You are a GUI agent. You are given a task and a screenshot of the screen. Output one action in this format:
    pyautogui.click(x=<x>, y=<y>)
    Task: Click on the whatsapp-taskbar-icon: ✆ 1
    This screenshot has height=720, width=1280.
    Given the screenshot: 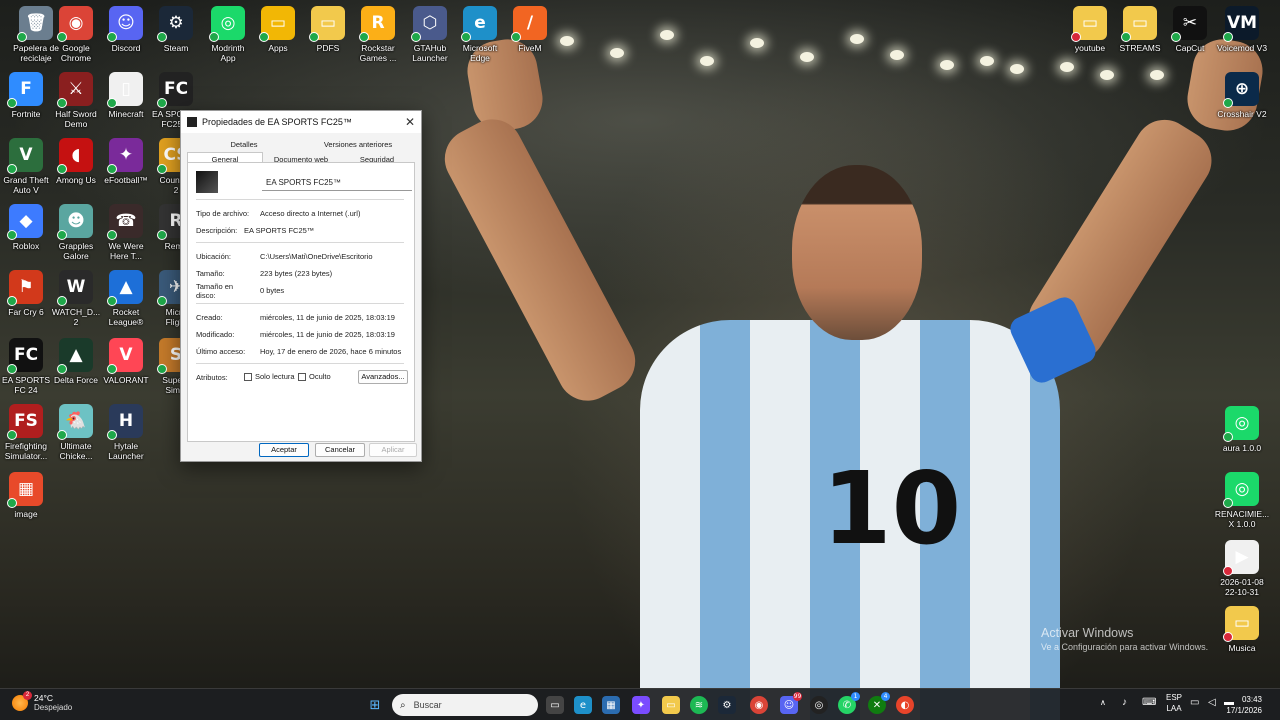 What is the action you would take?
    pyautogui.click(x=849, y=703)
    